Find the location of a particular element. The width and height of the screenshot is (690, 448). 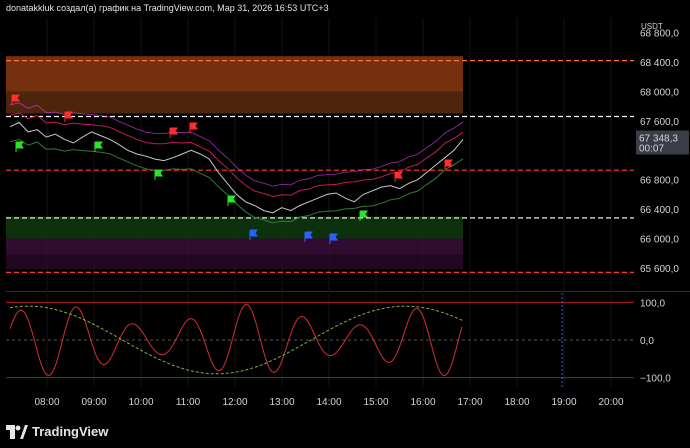

time-tick-label: 08:00 is located at coordinates (46, 402).